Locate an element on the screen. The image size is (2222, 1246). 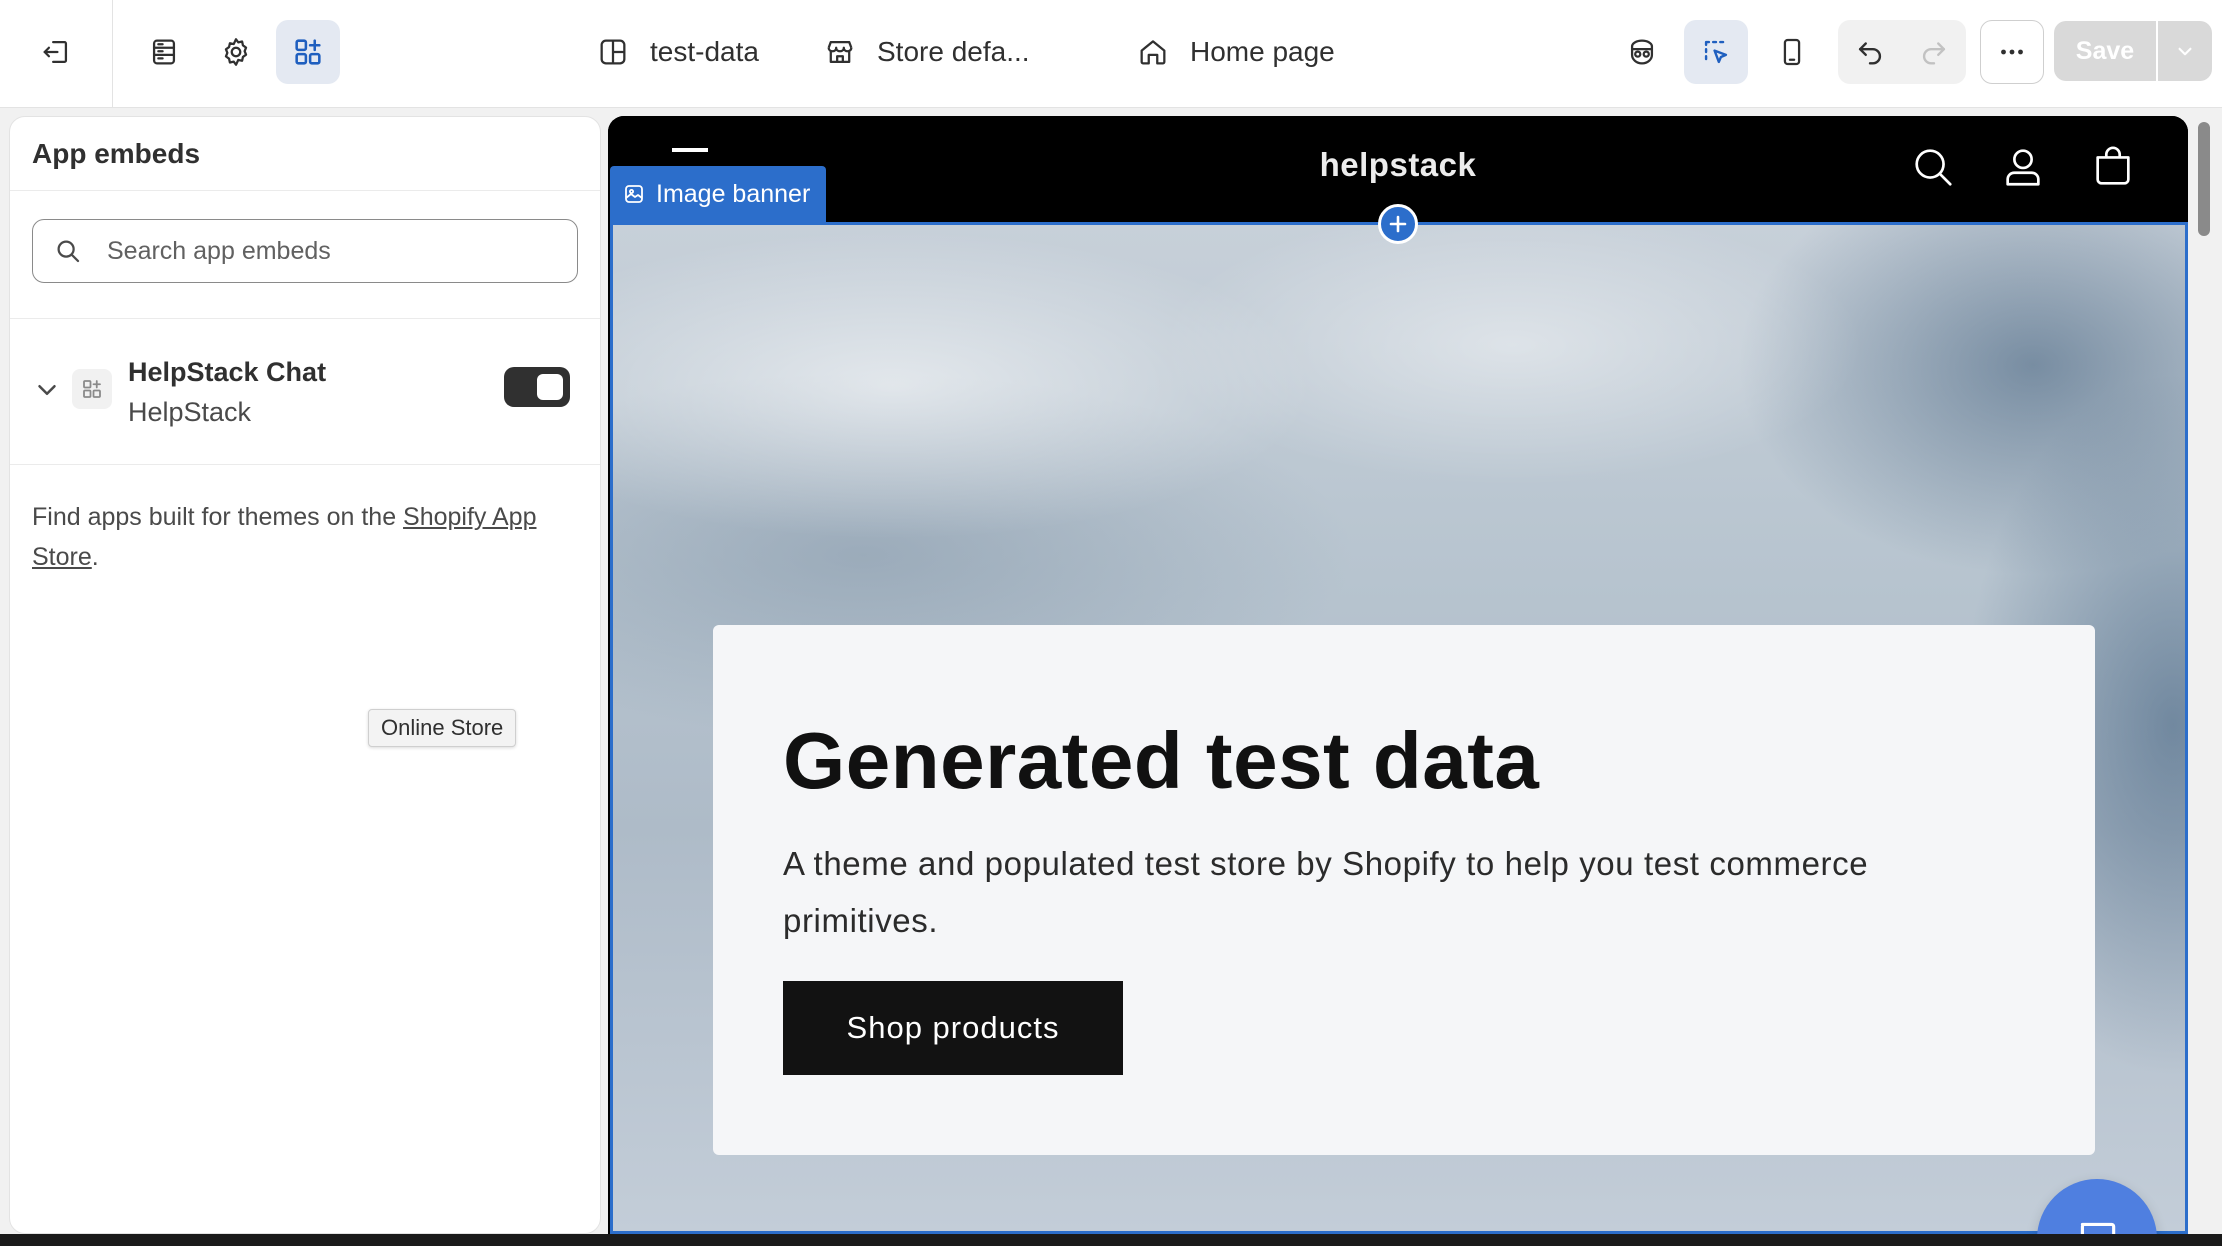
app-embed-provider: HelpStack is located at coordinates (190, 412).